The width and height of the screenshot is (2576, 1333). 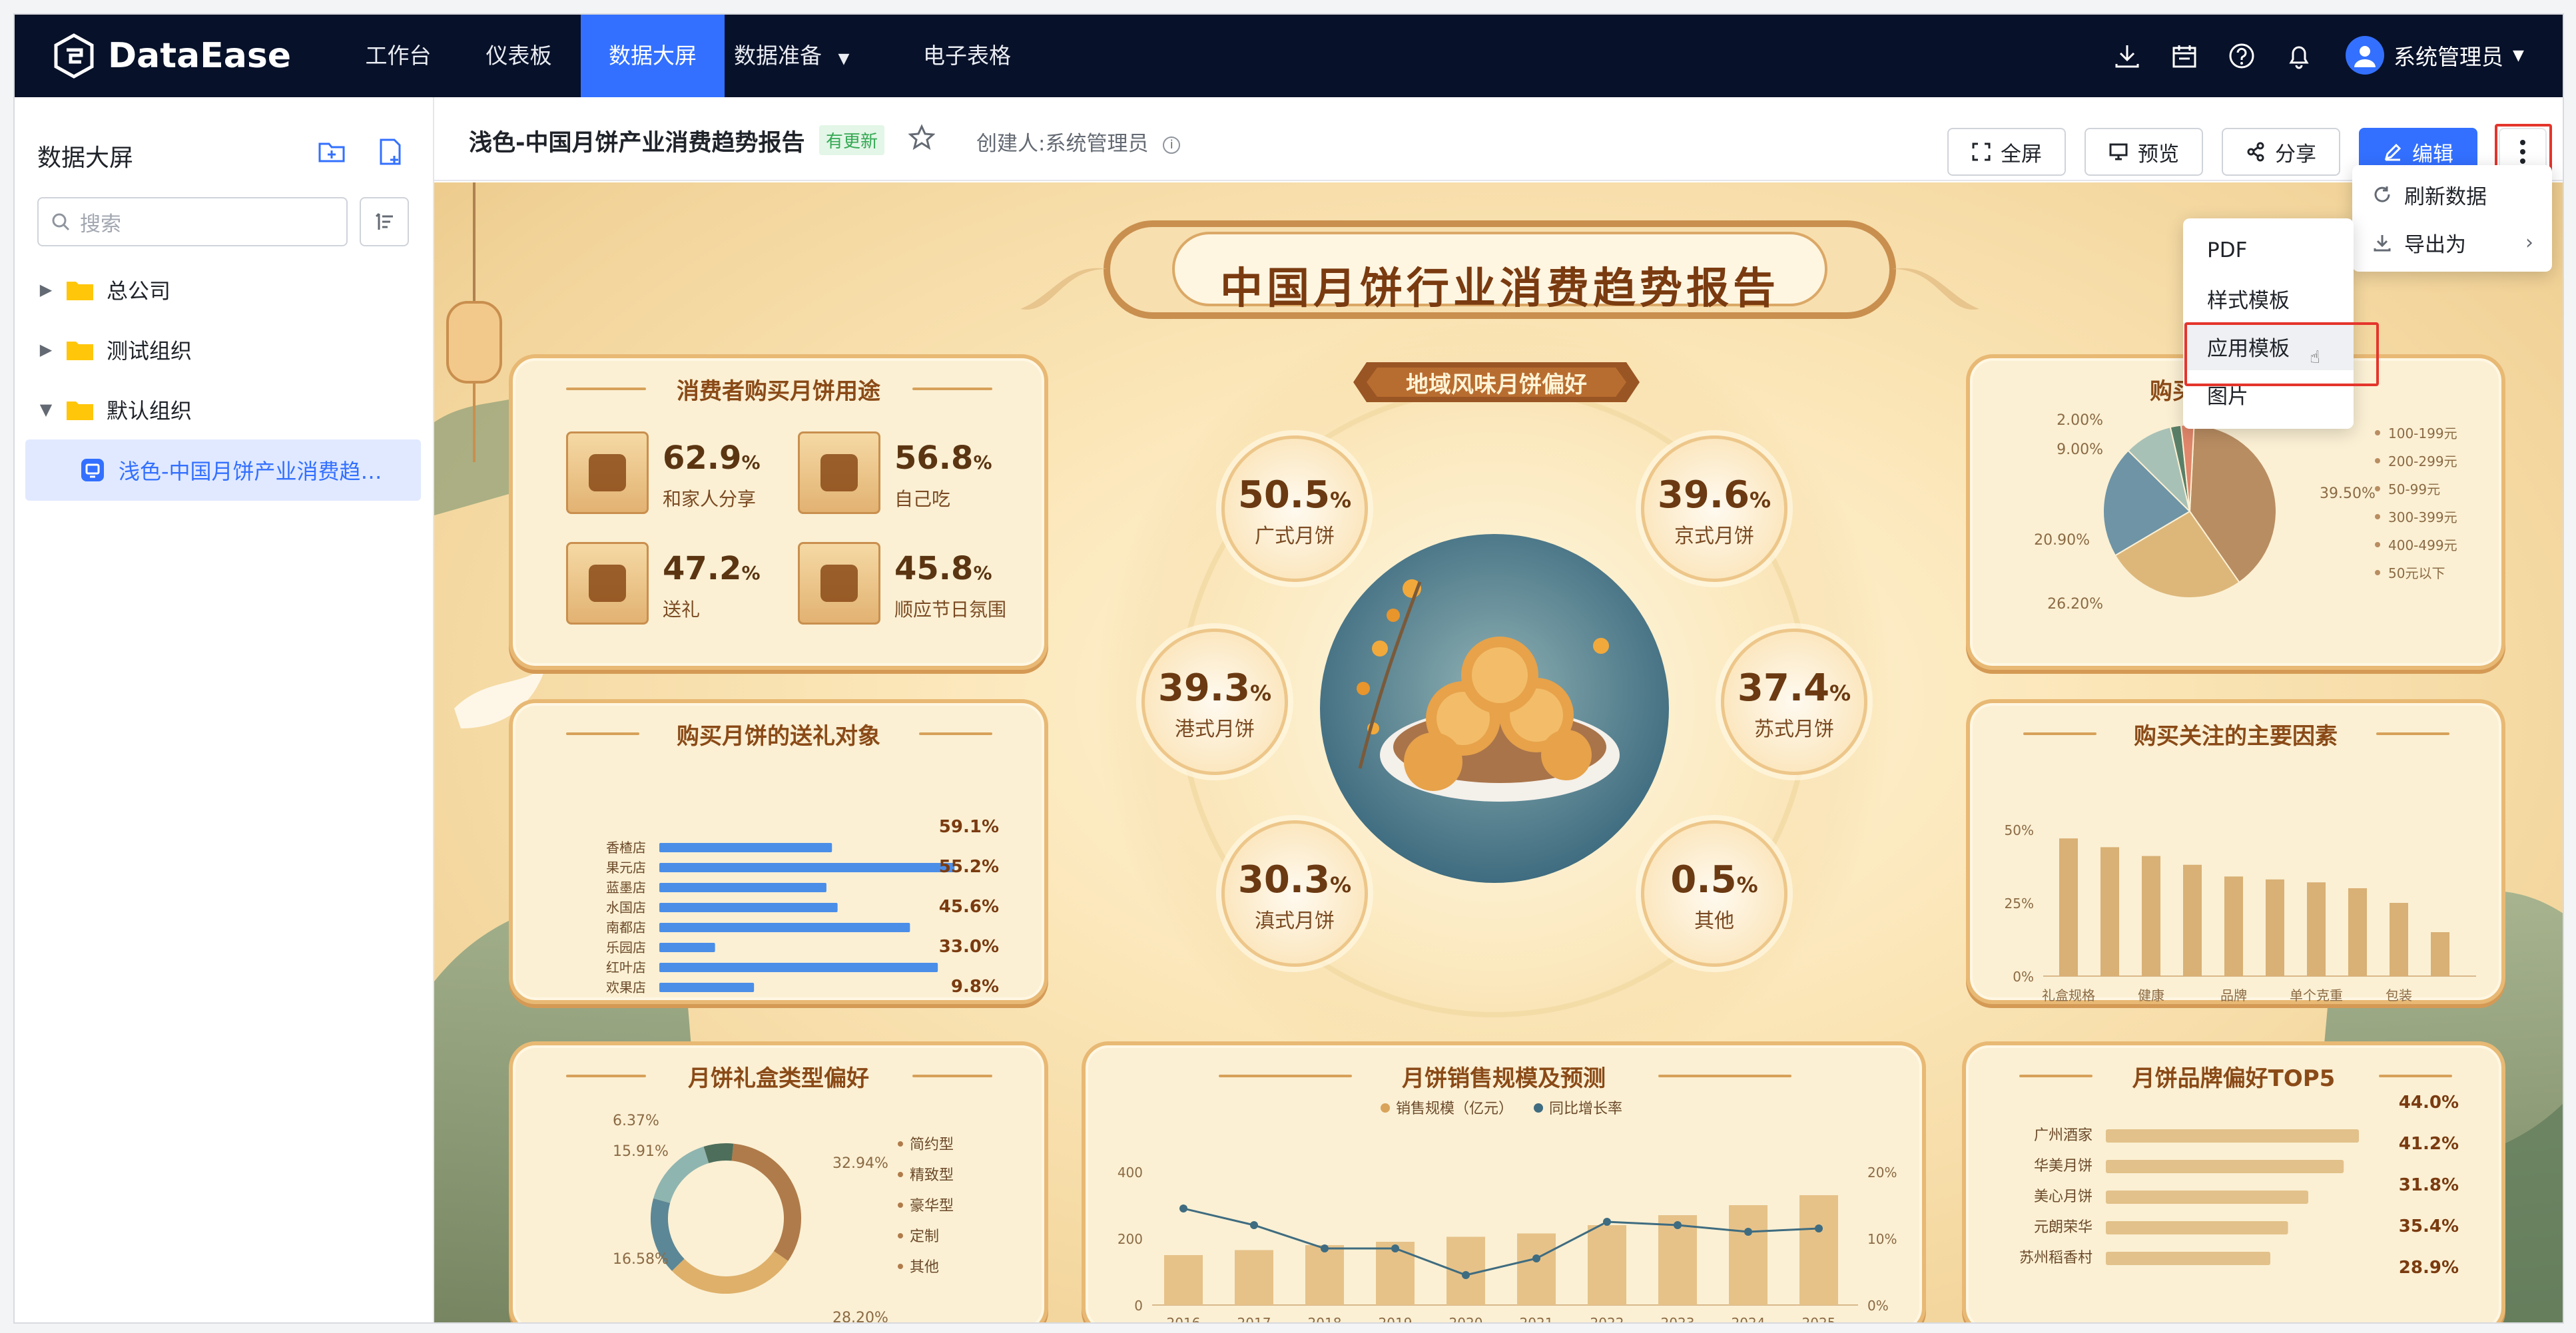 What do you see at coordinates (1537, 1320) in the screenshot?
I see `x-tick-label: 2021` at bounding box center [1537, 1320].